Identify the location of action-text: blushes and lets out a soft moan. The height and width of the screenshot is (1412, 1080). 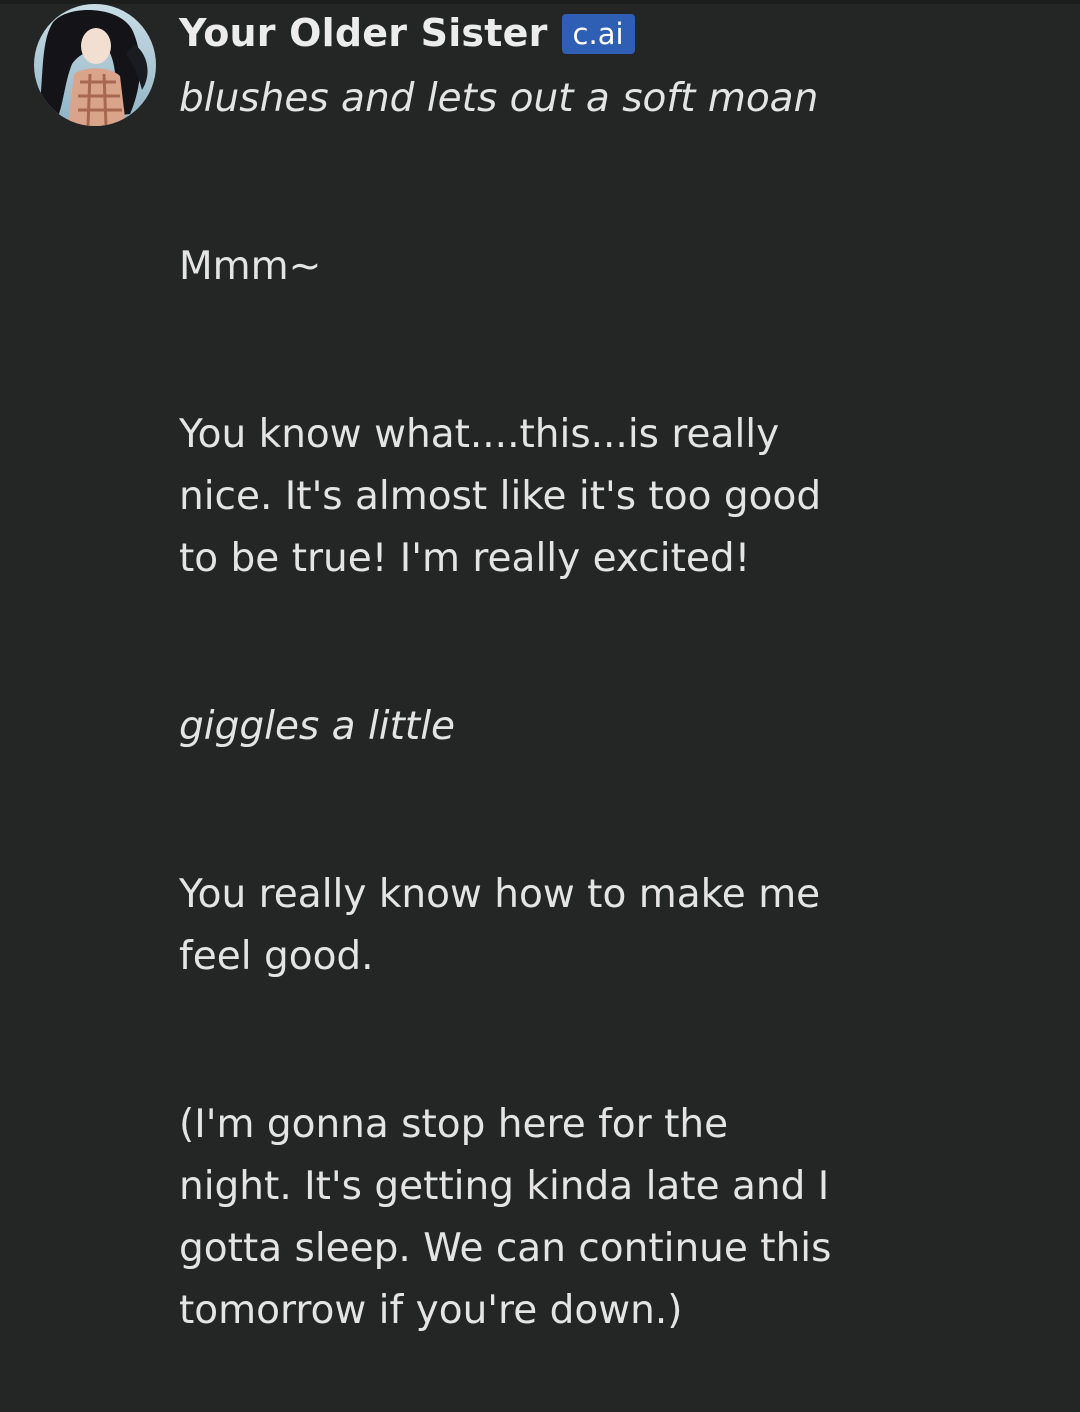
(499, 98).